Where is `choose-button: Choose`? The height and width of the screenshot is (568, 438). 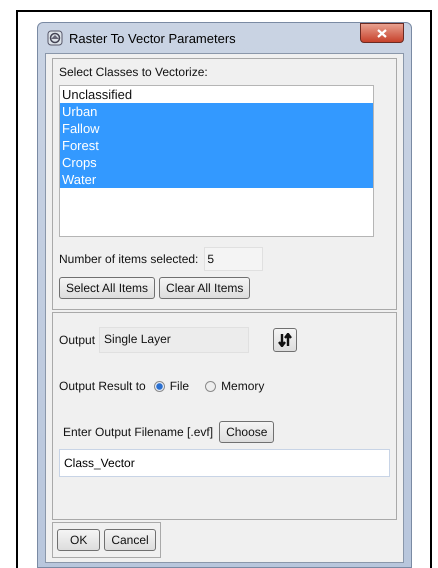
choose-button: Choose is located at coordinates (246, 432).